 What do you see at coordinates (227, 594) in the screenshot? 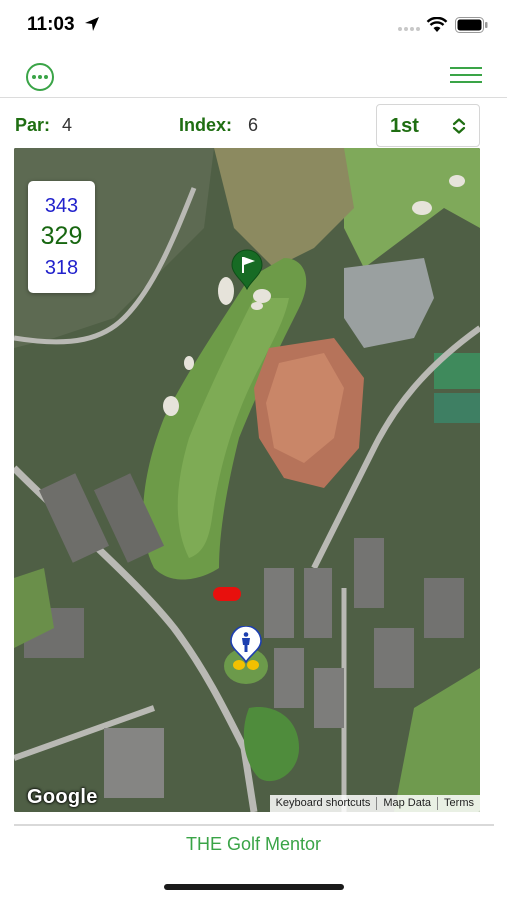
I see `target-marker` at bounding box center [227, 594].